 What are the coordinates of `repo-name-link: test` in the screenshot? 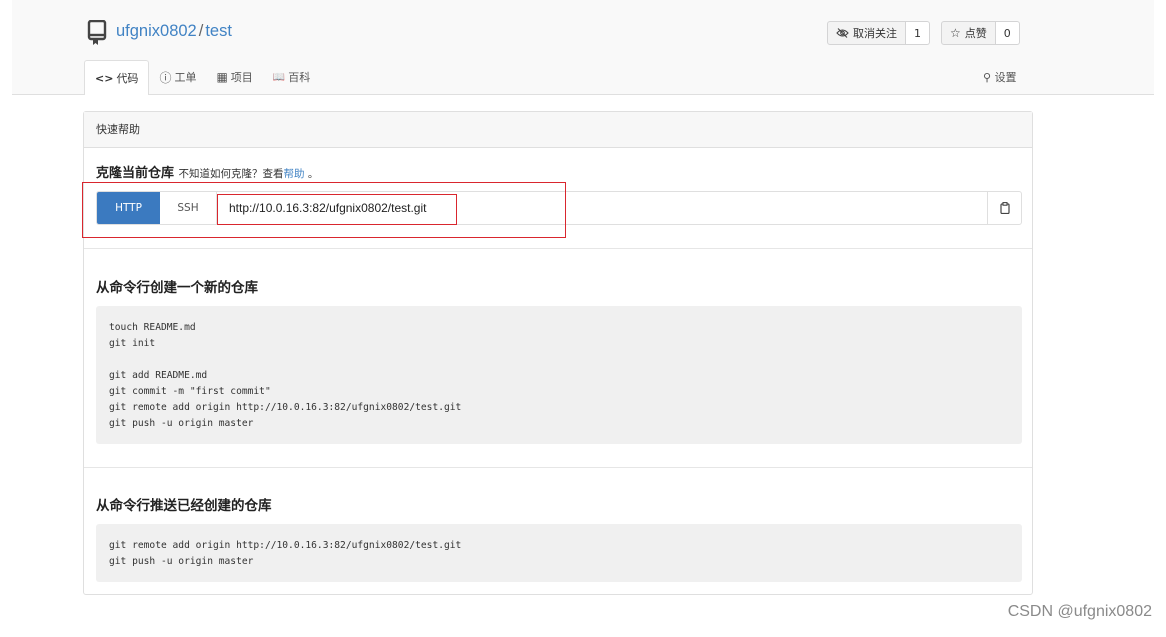 It's located at (218, 31).